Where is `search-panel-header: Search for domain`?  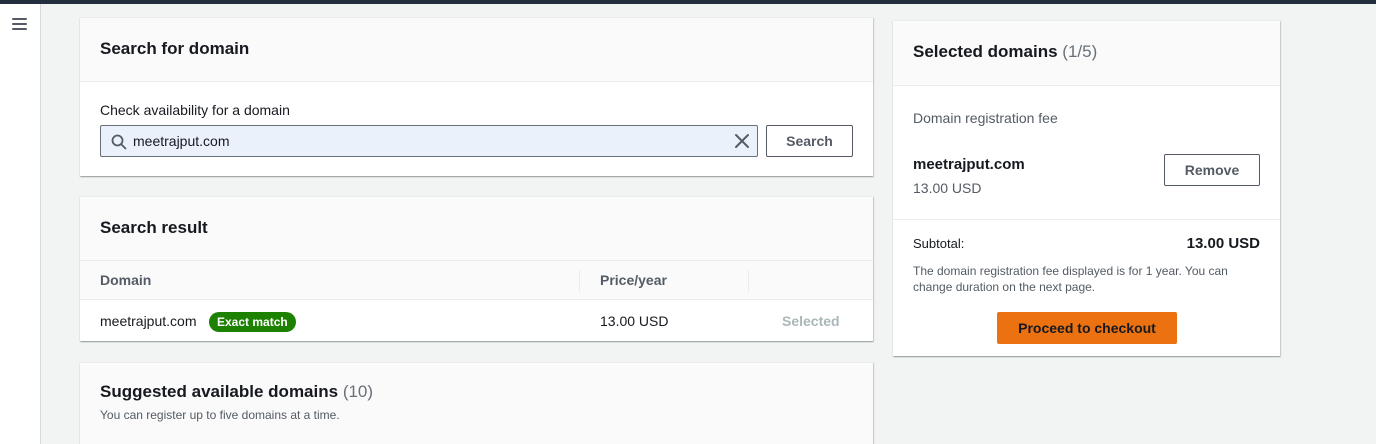
search-panel-header: Search for domain is located at coordinates (476, 50).